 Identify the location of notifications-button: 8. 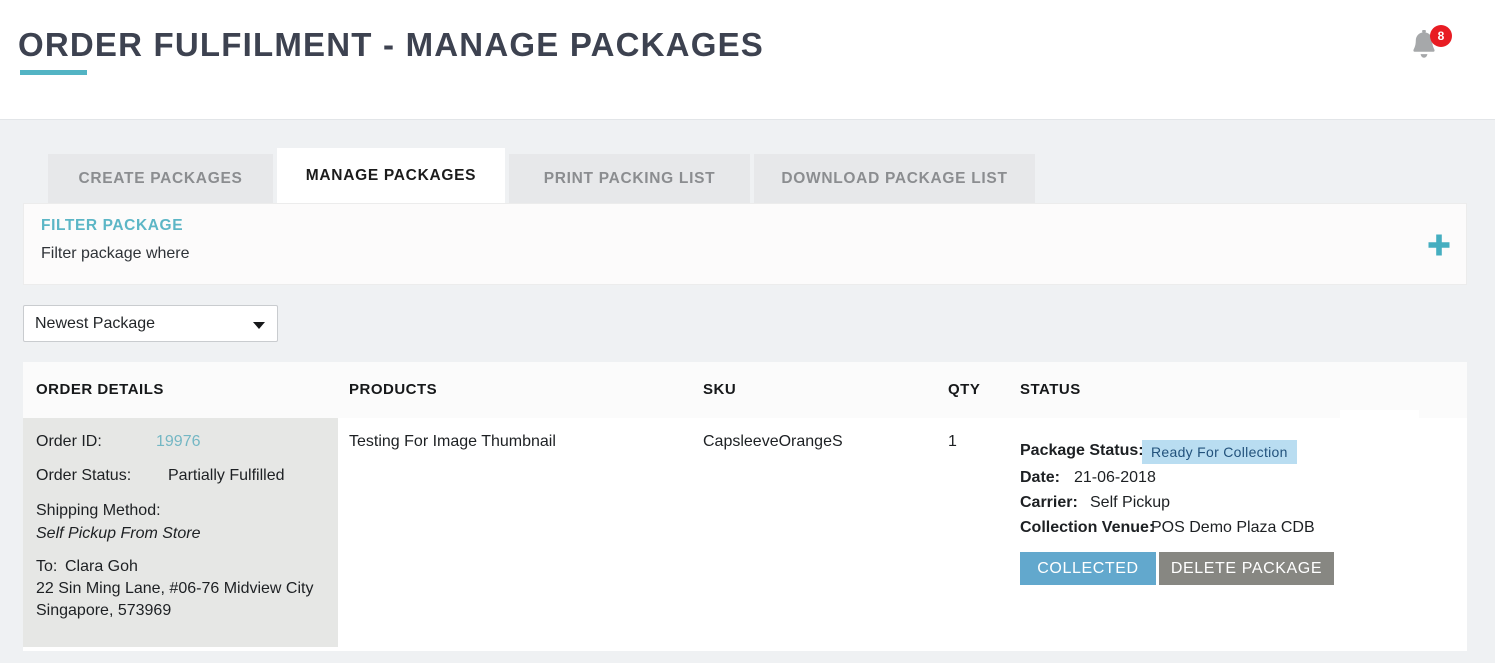
(1431, 47).